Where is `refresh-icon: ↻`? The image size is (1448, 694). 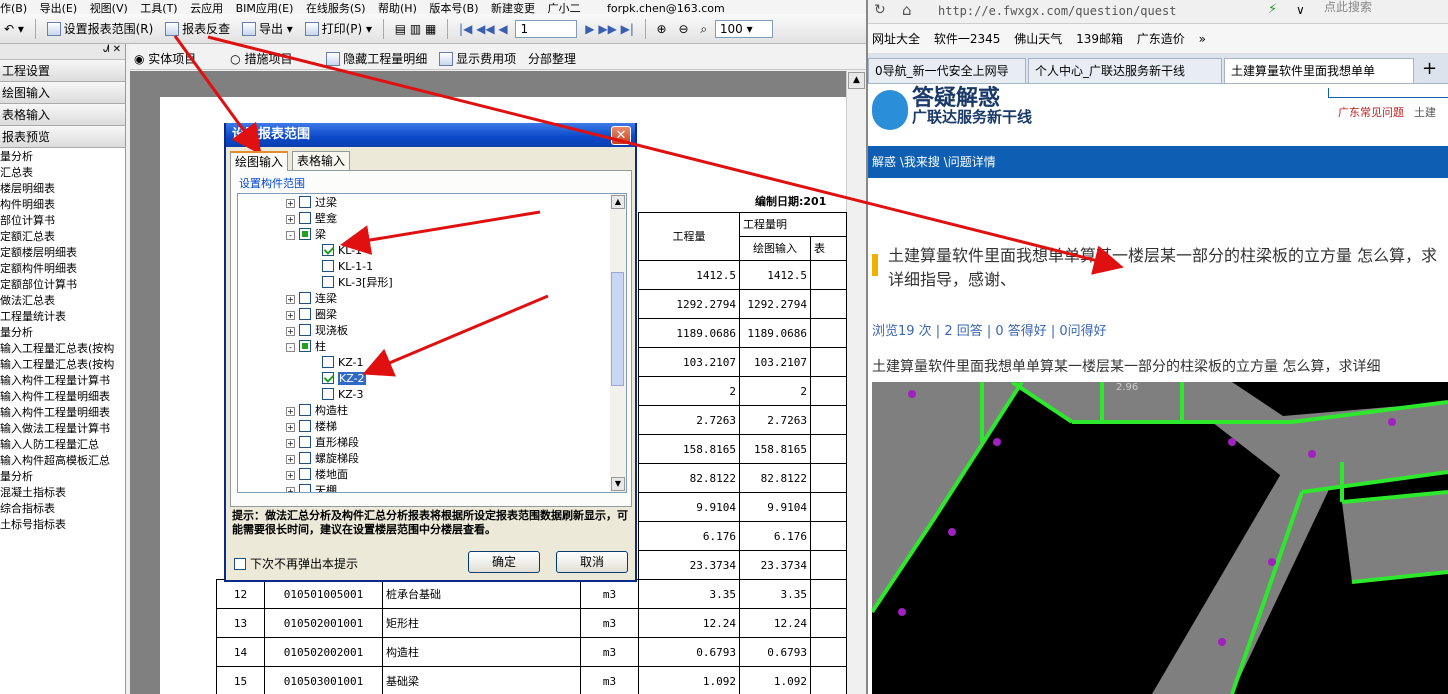 refresh-icon: ↻ is located at coordinates (880, 10).